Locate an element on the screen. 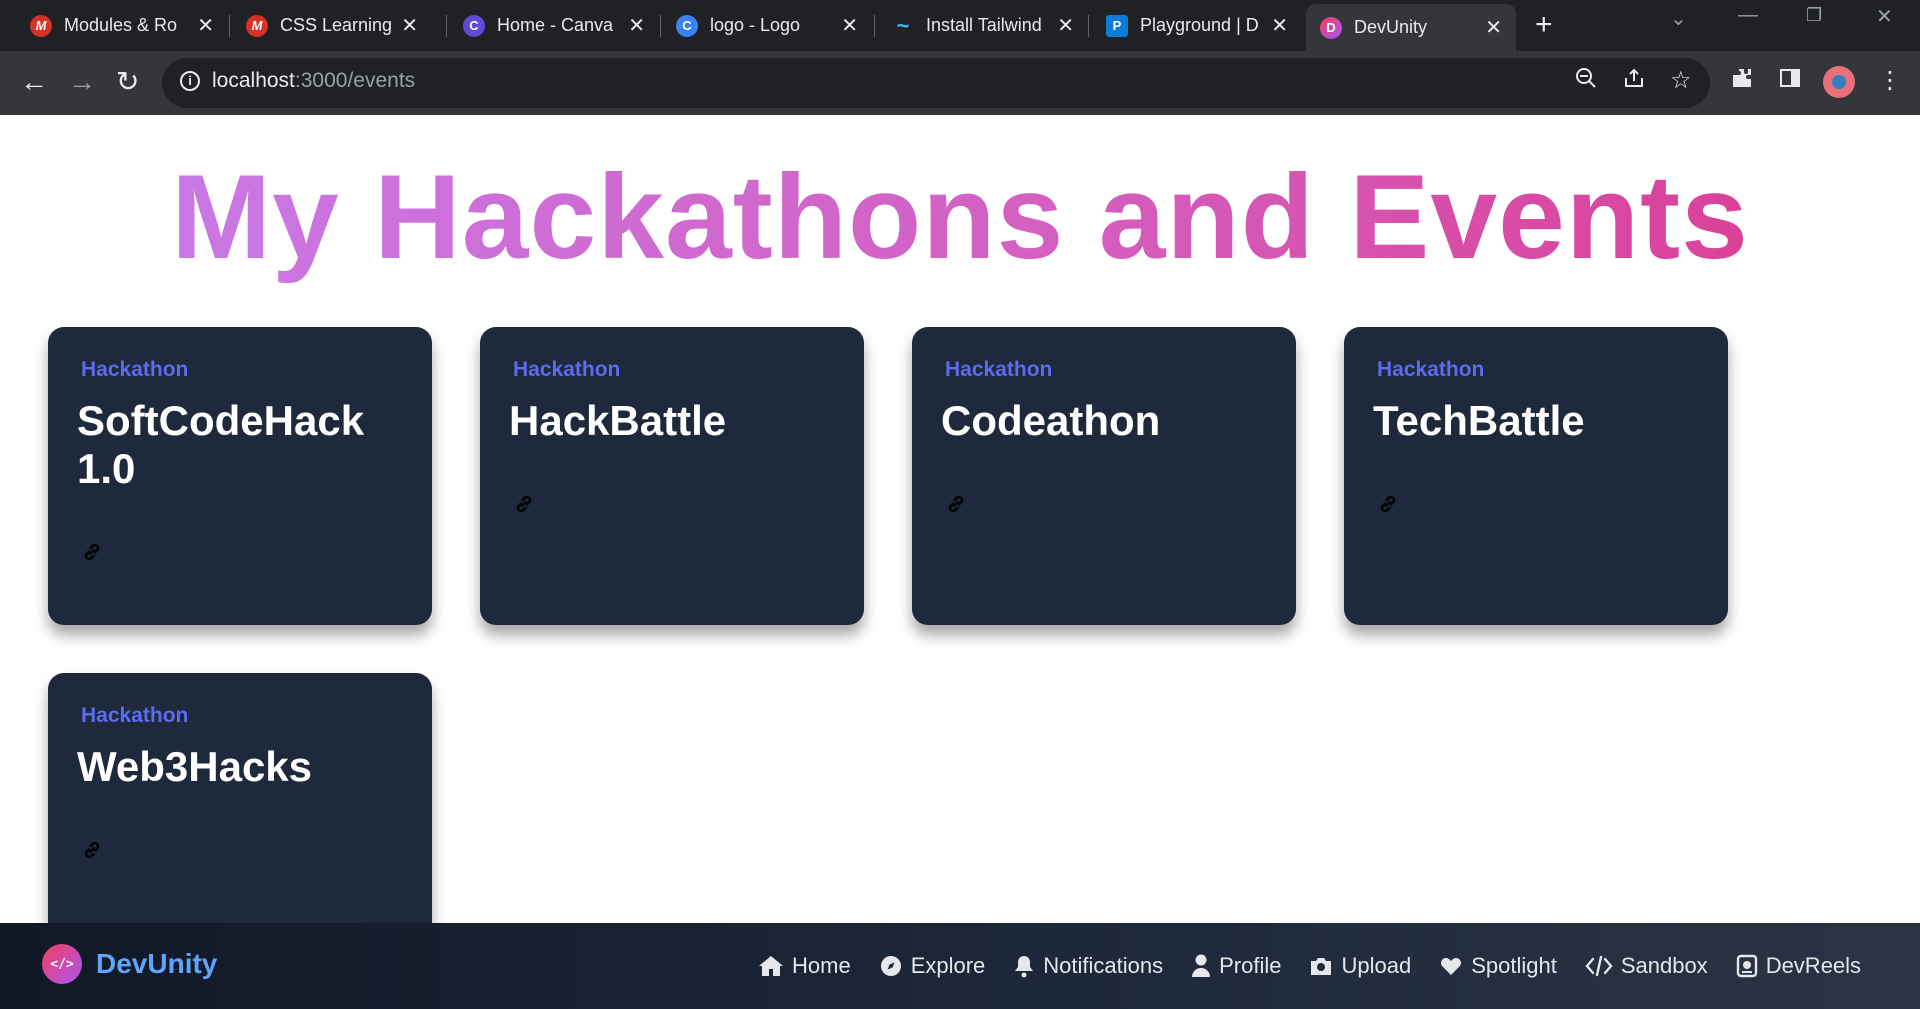 The height and width of the screenshot is (1009, 1920). event-name: TechBattle is located at coordinates (1479, 420).